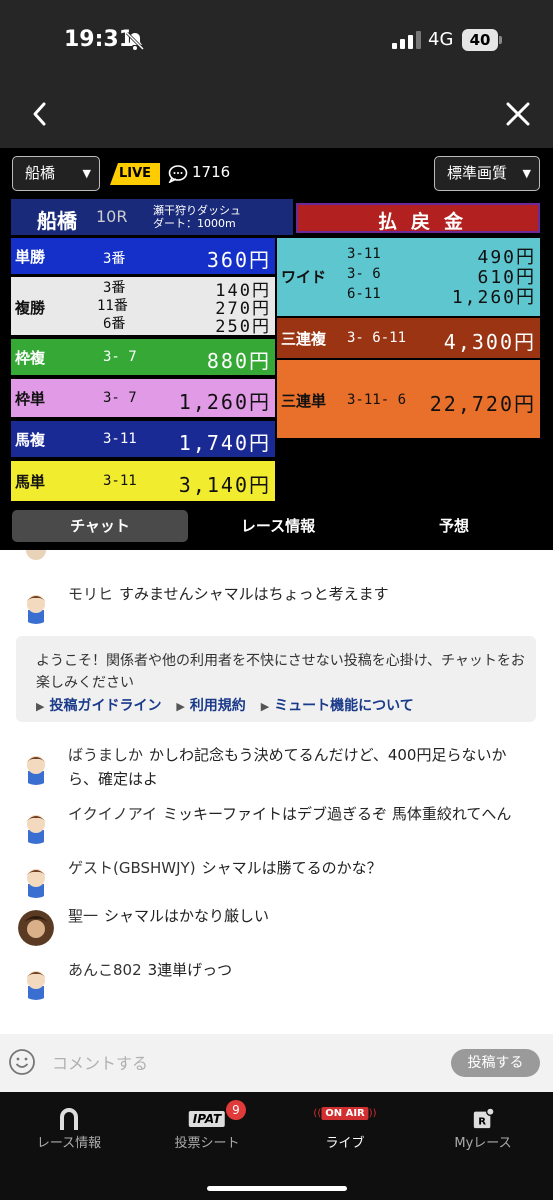  Describe the element at coordinates (105, 755) in the screenshot. I see `chat-username: ばうましか` at that location.